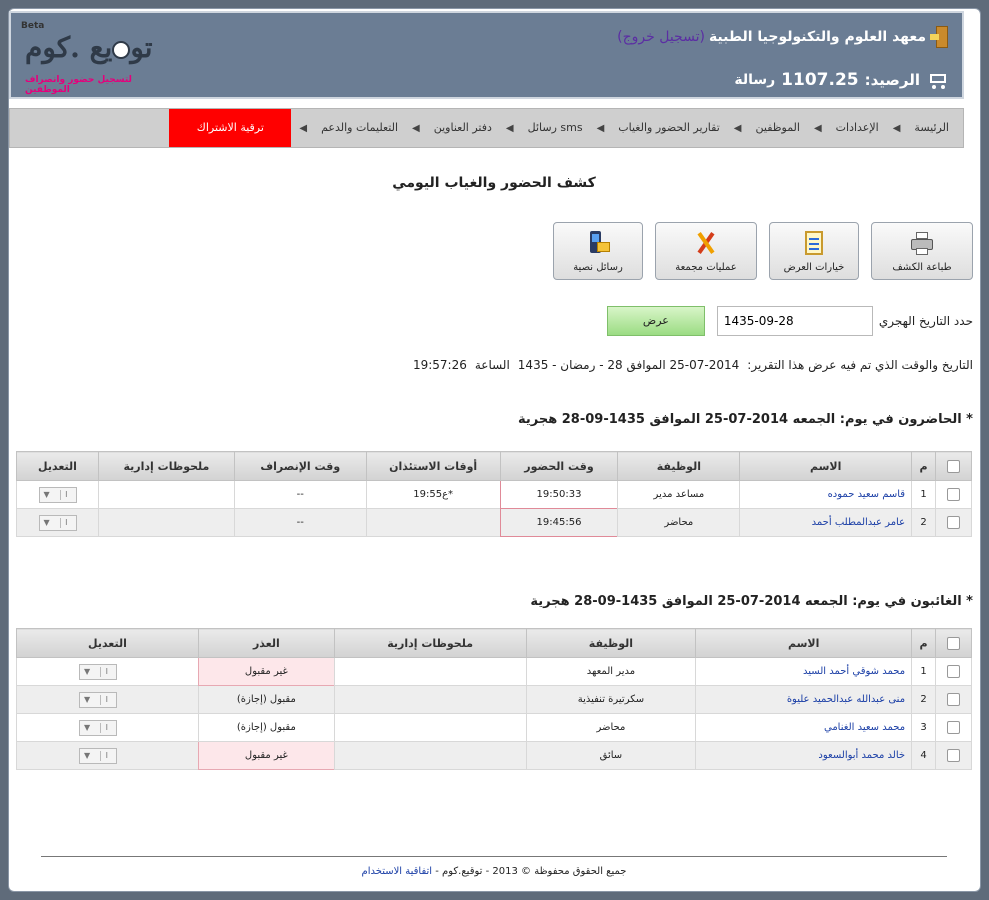 This screenshot has height=900, width=989. What do you see at coordinates (804, 699) in the screenshot?
I see `employee-name-link: منى عبدالله عبدالحميد عليوة` at bounding box center [804, 699].